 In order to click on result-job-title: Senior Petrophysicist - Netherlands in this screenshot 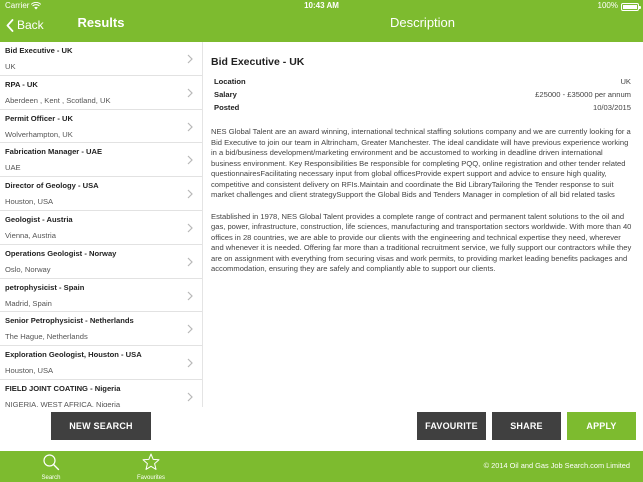, I will do `click(69, 321)`.